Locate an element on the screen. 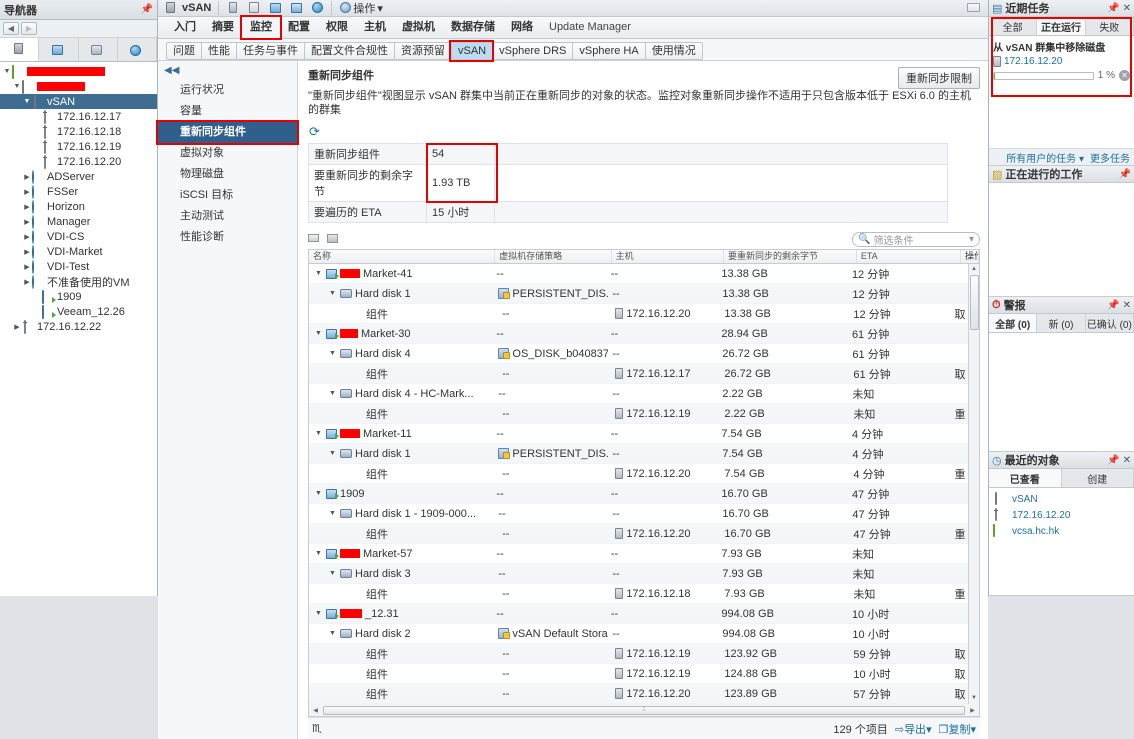  tree-item-12: ▶ VDI-Market is located at coordinates (78, 251).